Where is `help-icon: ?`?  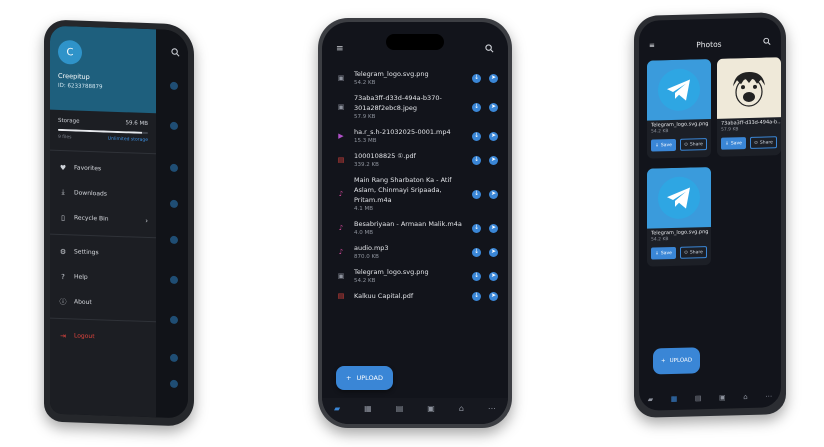 help-icon: ? is located at coordinates (63, 276).